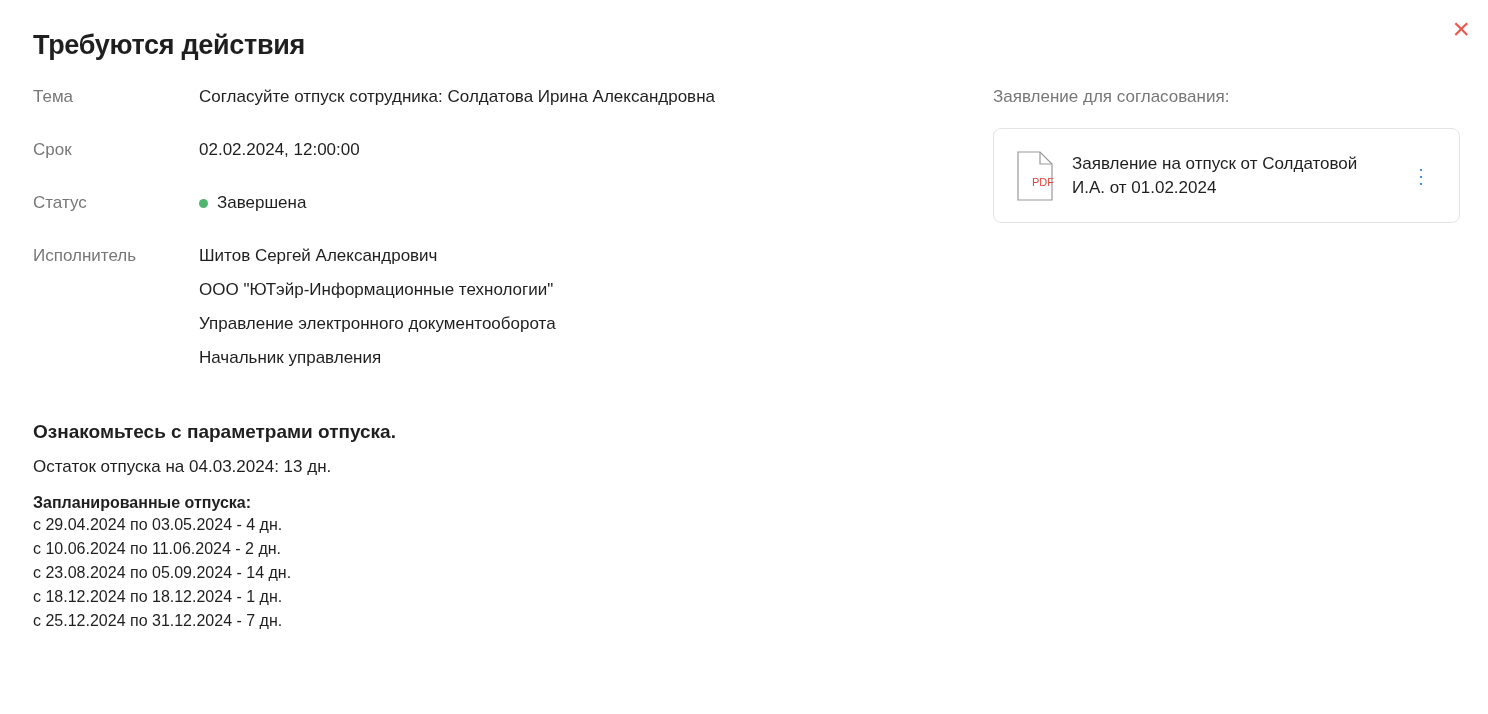 Image resolution: width=1488 pixels, height=714 pixels. I want to click on field-value: 02.02.2024, 12:00:00, so click(279, 150).